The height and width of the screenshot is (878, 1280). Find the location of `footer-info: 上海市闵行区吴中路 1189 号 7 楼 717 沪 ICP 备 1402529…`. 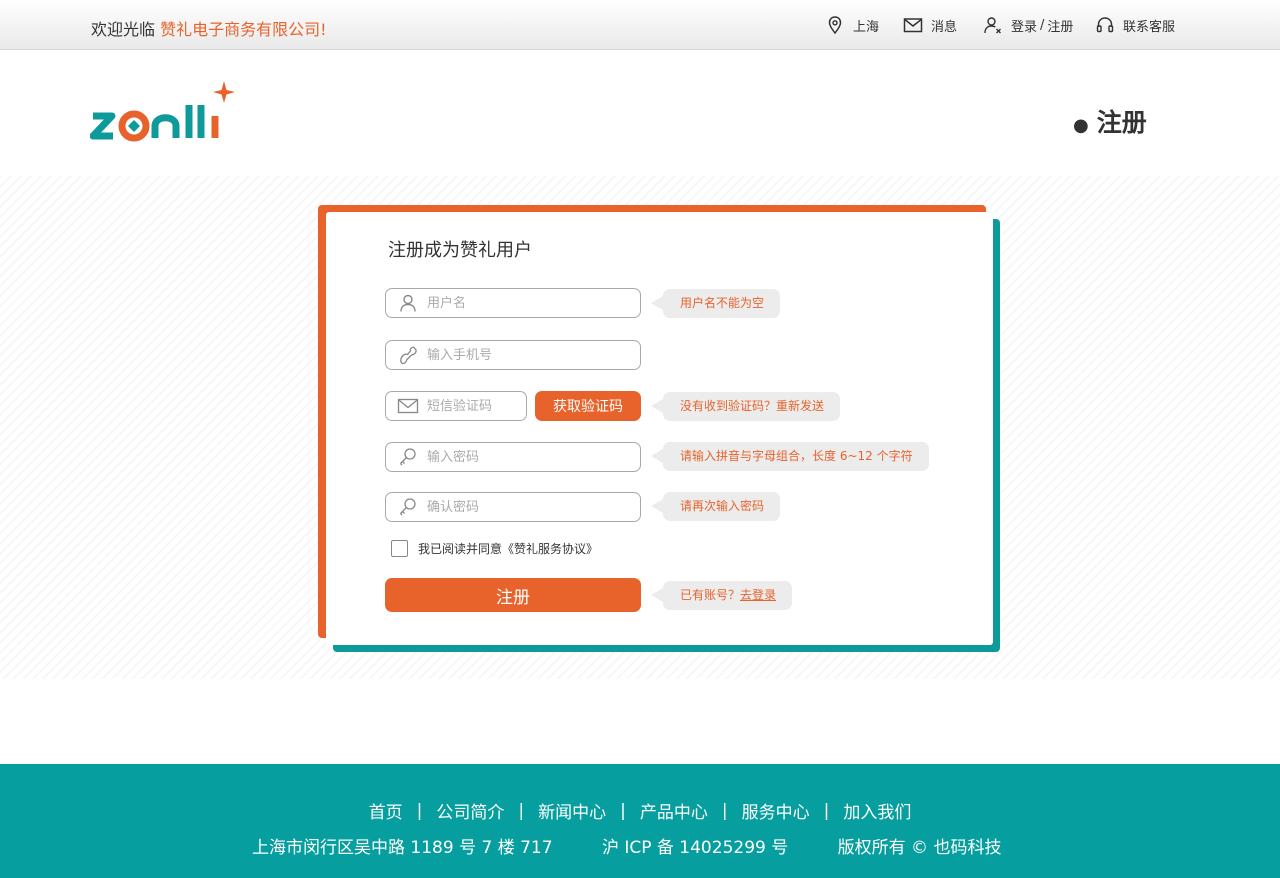

footer-info: 上海市闵行区吴中路 1189 号 7 楼 717 沪 ICP 备 1402529… is located at coordinates (648, 845).